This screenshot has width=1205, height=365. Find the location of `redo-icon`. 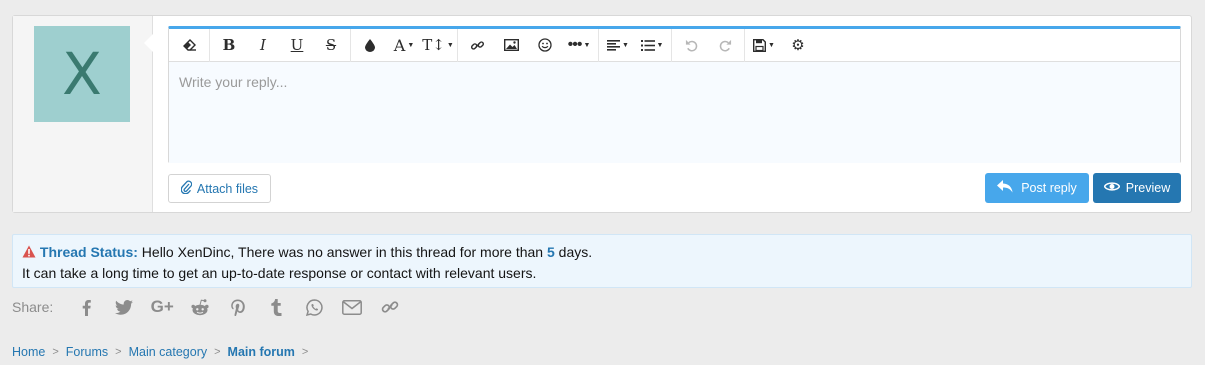

redo-icon is located at coordinates (725, 45).